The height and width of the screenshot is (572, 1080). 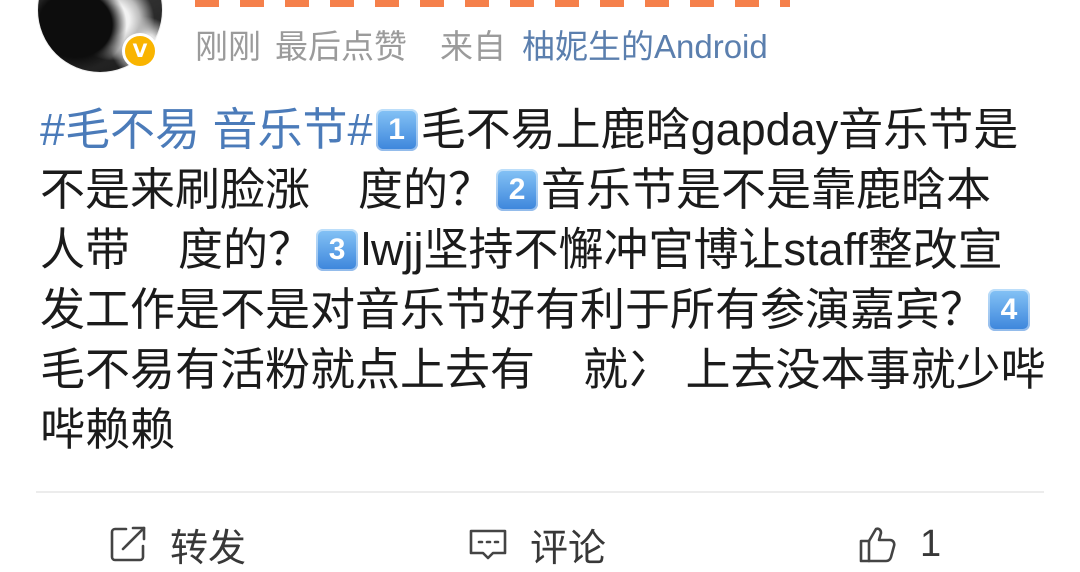 I want to click on money-with-wings-emoji, so click(x=559, y=370).